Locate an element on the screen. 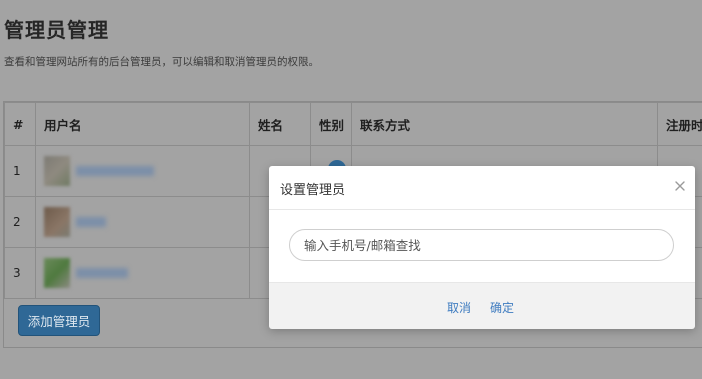 This screenshot has width=702, height=379. search-input is located at coordinates (481, 245).